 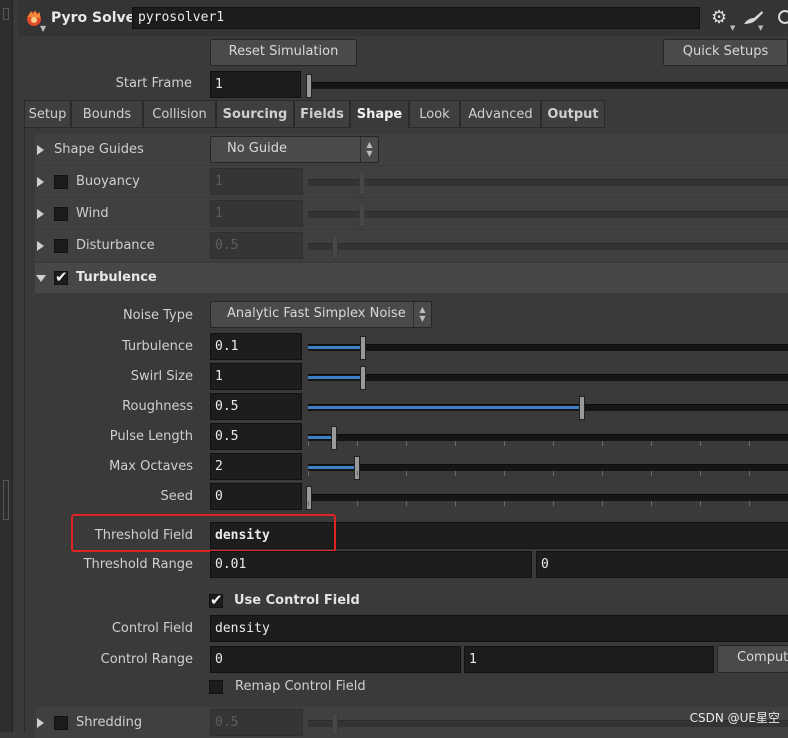 I want to click on collapse-arrow-icon, so click(x=41, y=278).